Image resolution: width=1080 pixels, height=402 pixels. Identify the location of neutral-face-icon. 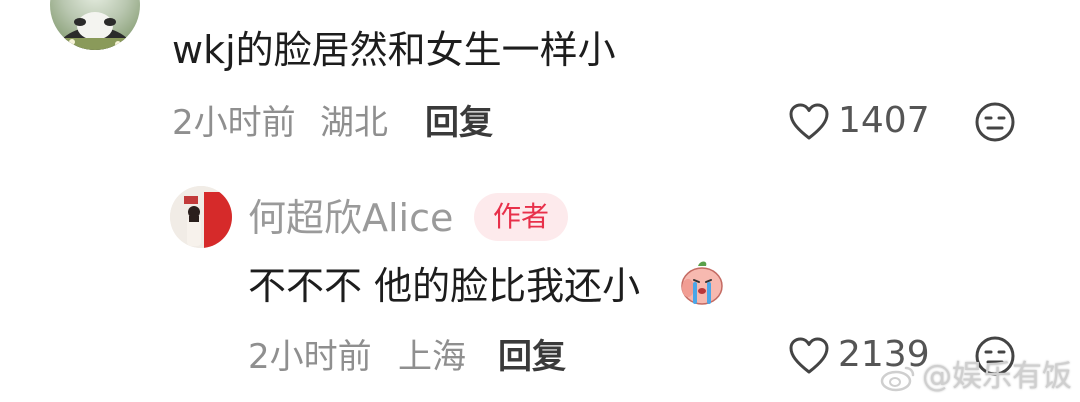
(995, 122).